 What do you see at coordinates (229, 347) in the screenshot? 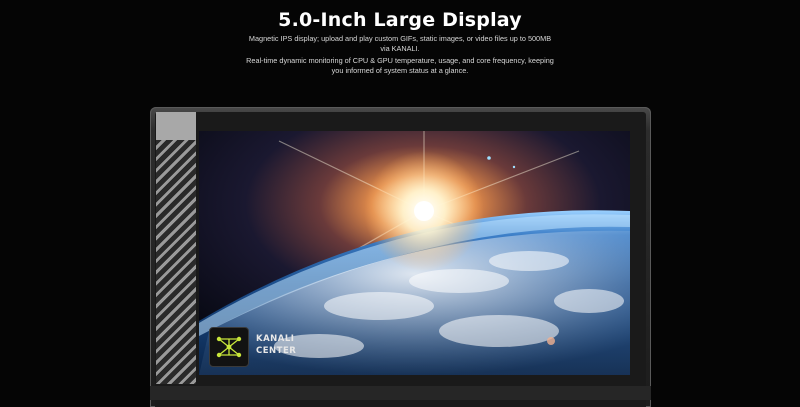
I see `kanali-network-icon` at bounding box center [229, 347].